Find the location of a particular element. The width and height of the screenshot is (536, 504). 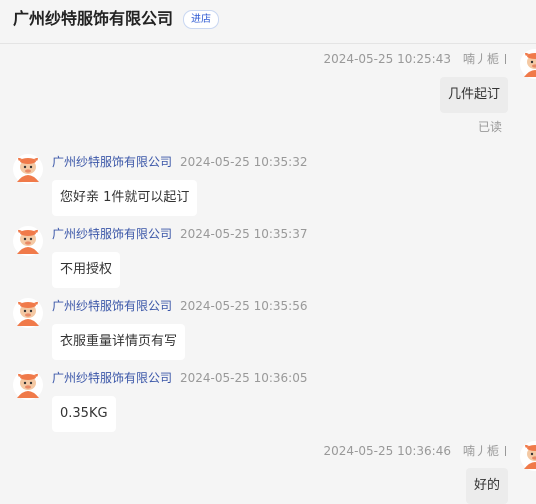

message-meta: 2024-05-25 10:36:46 喃丿栀 is located at coordinates (415, 451).